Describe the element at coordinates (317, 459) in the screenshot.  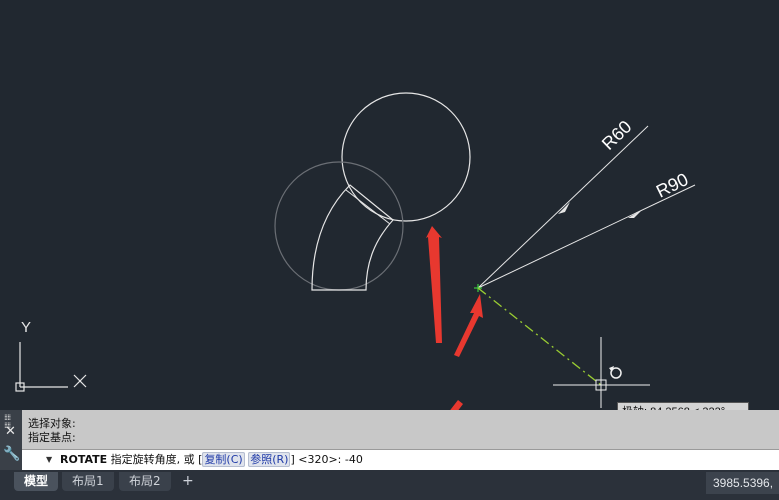
I see `command-suffix: ] <320>:` at that location.